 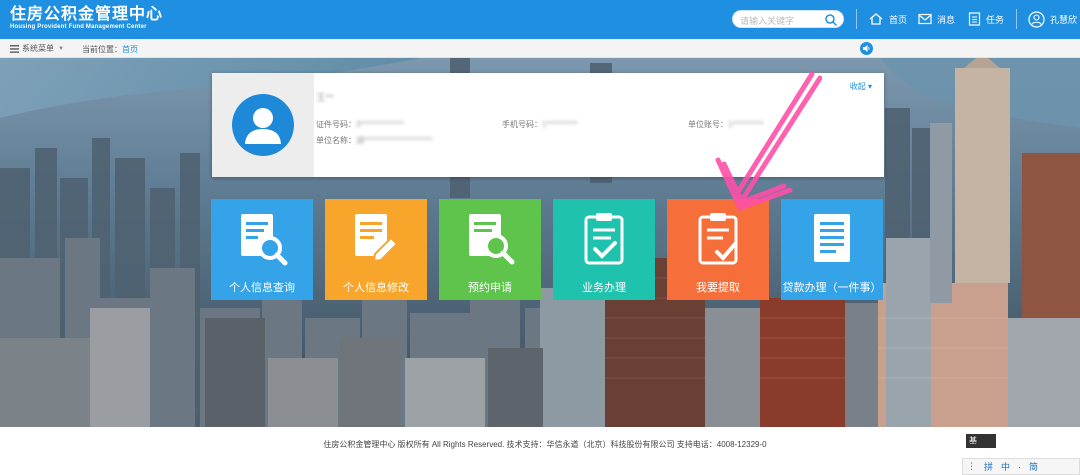 What do you see at coordinates (102, 49) in the screenshot?
I see `breadcrumb-prefix: 当前位置：` at bounding box center [102, 49].